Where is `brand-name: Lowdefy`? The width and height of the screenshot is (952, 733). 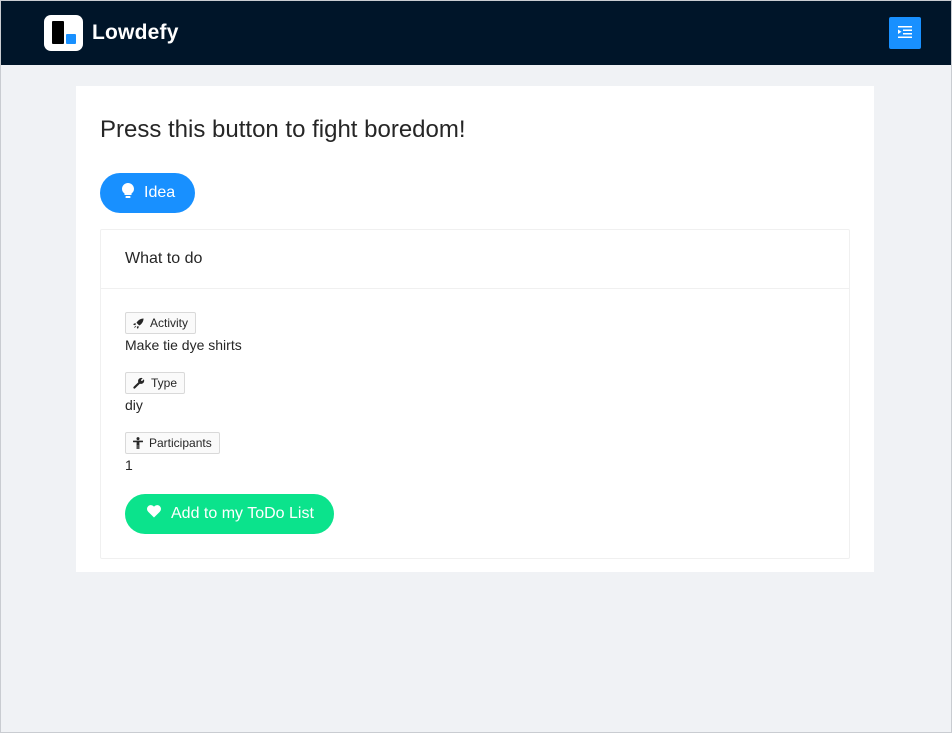
brand-name: Lowdefy is located at coordinates (135, 32).